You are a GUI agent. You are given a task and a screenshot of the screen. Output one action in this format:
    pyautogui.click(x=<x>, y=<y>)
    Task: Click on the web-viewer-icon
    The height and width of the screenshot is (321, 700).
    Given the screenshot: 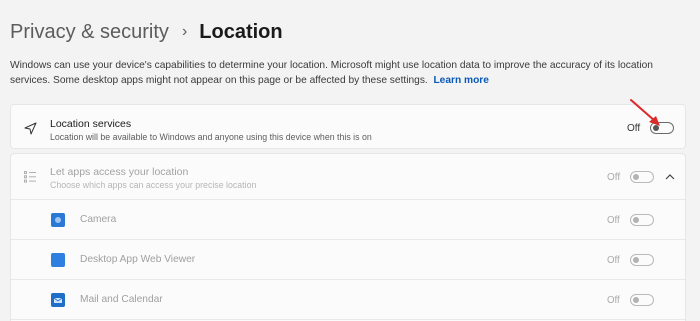 What is the action you would take?
    pyautogui.click(x=58, y=260)
    